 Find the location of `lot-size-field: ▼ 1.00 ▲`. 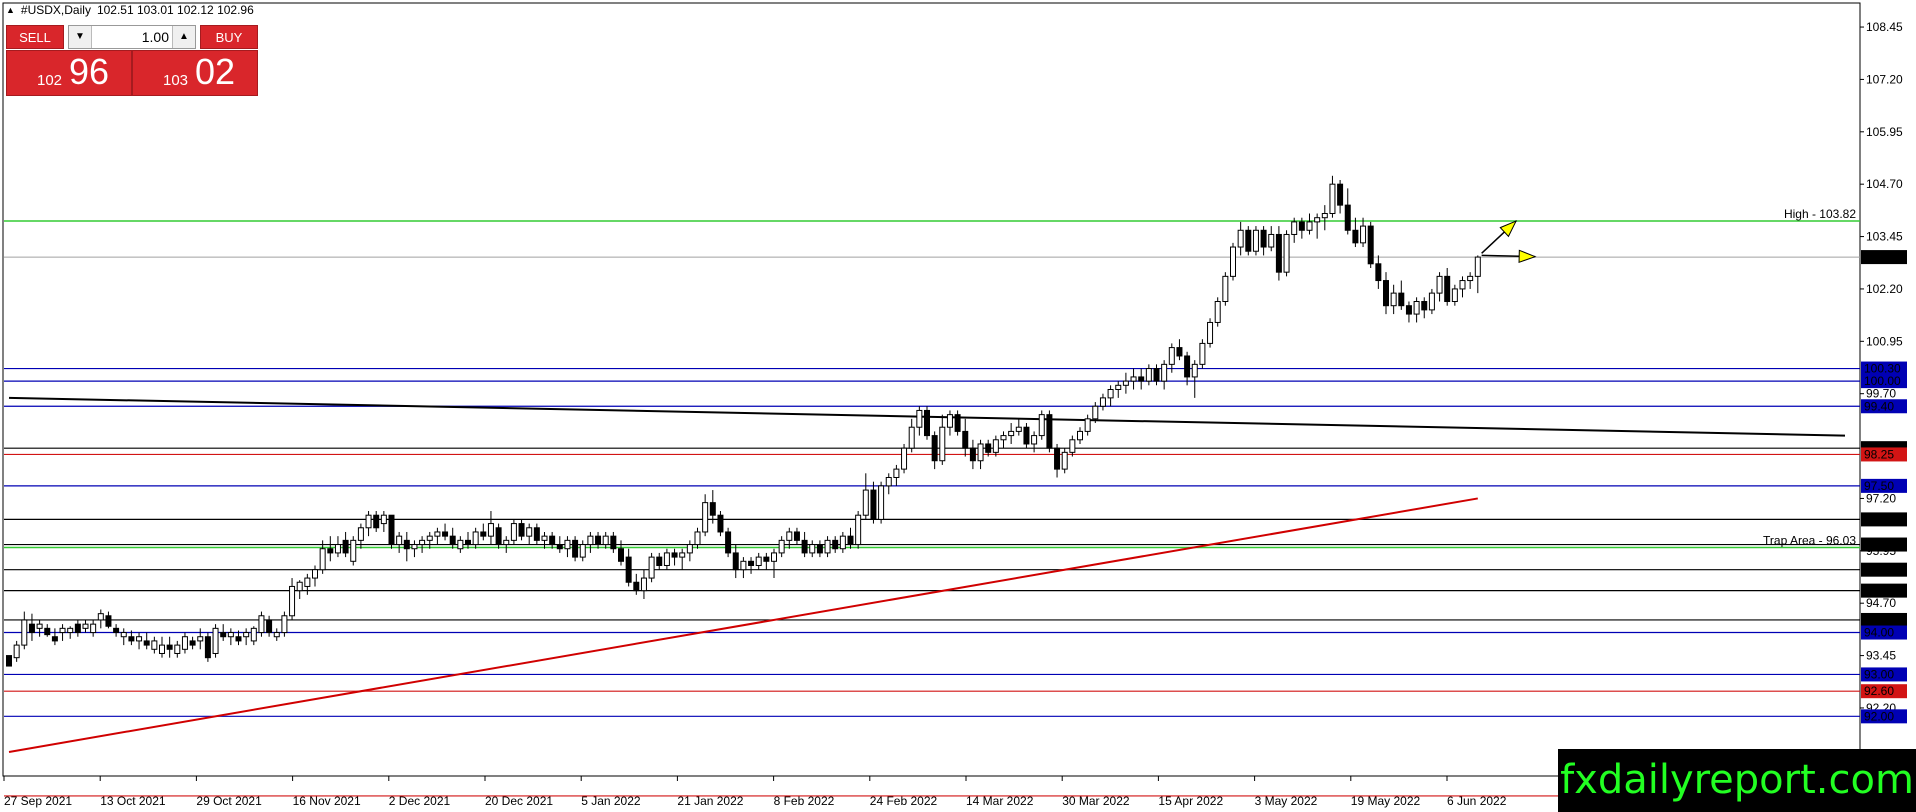

lot-size-field: ▼ 1.00 ▲ is located at coordinates (132, 37).